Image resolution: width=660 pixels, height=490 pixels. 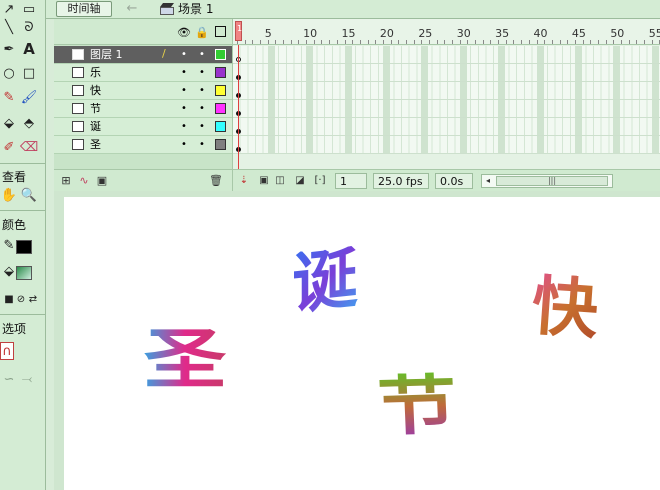 What do you see at coordinates (29, 49) in the screenshot?
I see `text-tool-icon: A` at bounding box center [29, 49].